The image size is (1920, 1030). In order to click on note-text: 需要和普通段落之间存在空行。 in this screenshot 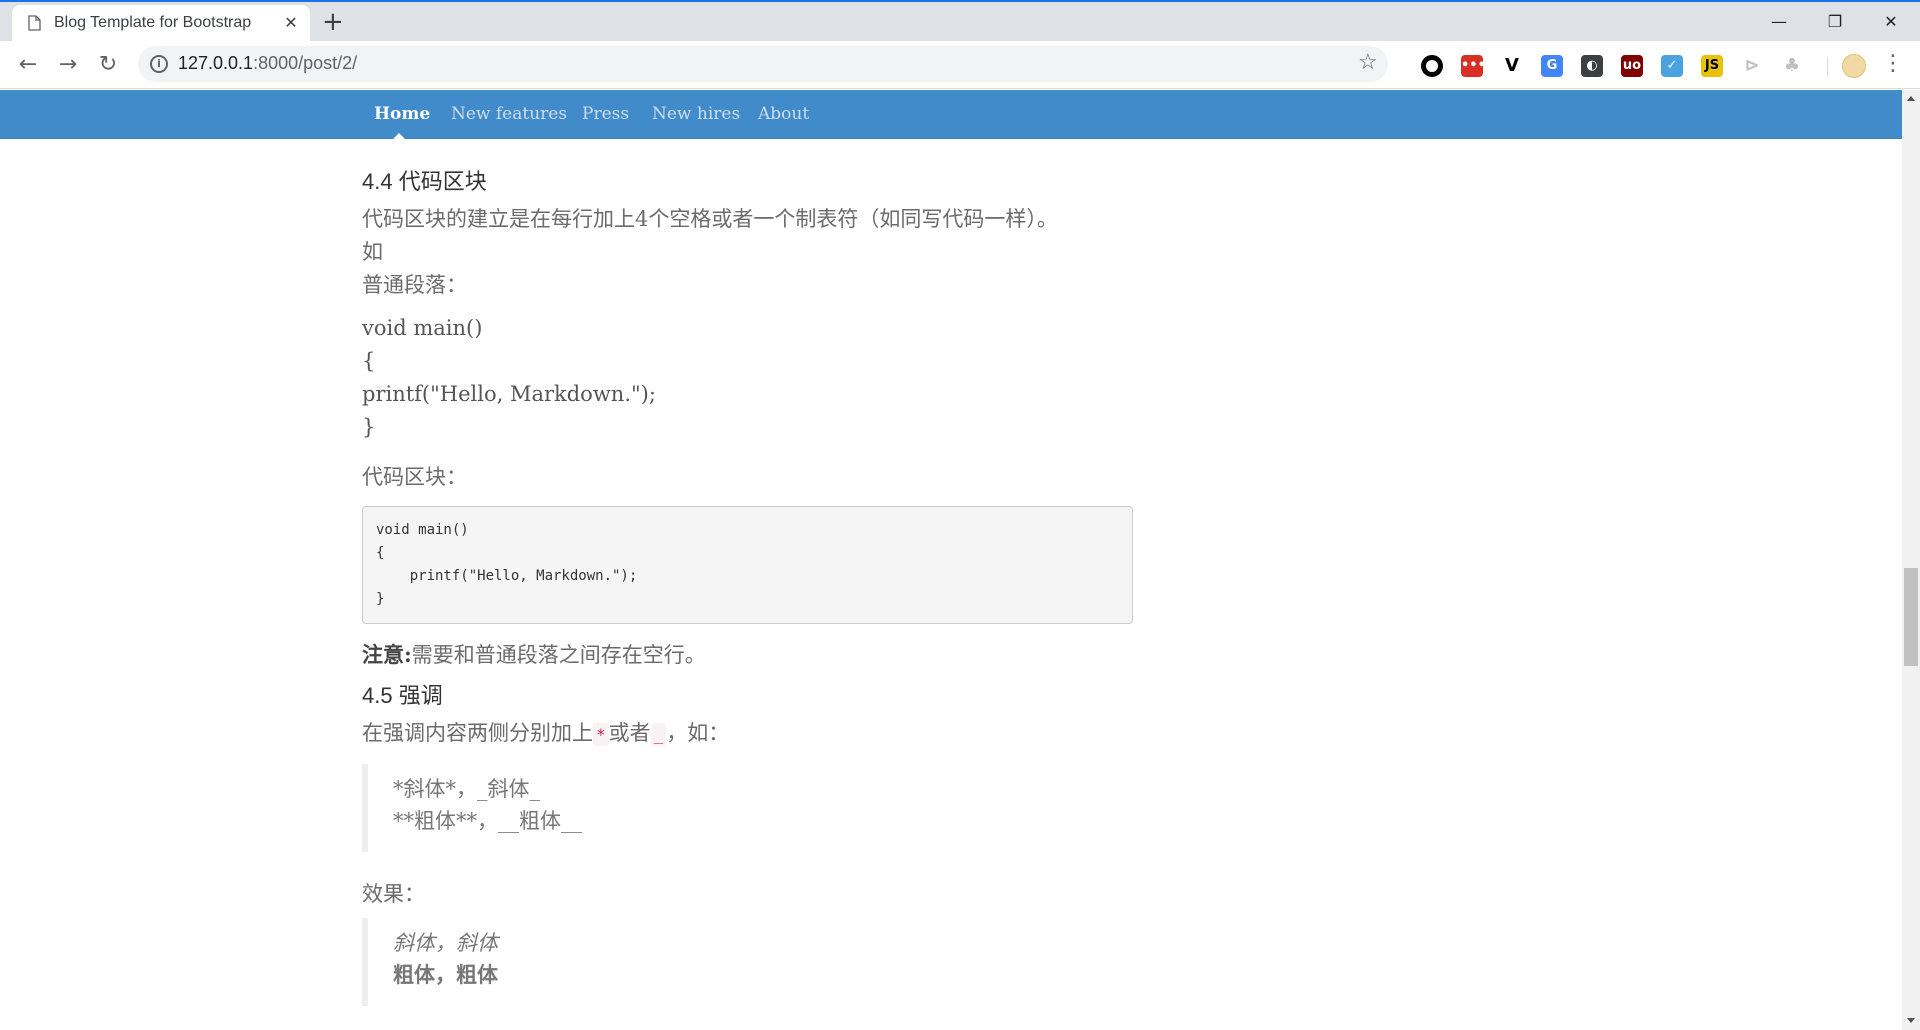, I will do `click(558, 655)`.